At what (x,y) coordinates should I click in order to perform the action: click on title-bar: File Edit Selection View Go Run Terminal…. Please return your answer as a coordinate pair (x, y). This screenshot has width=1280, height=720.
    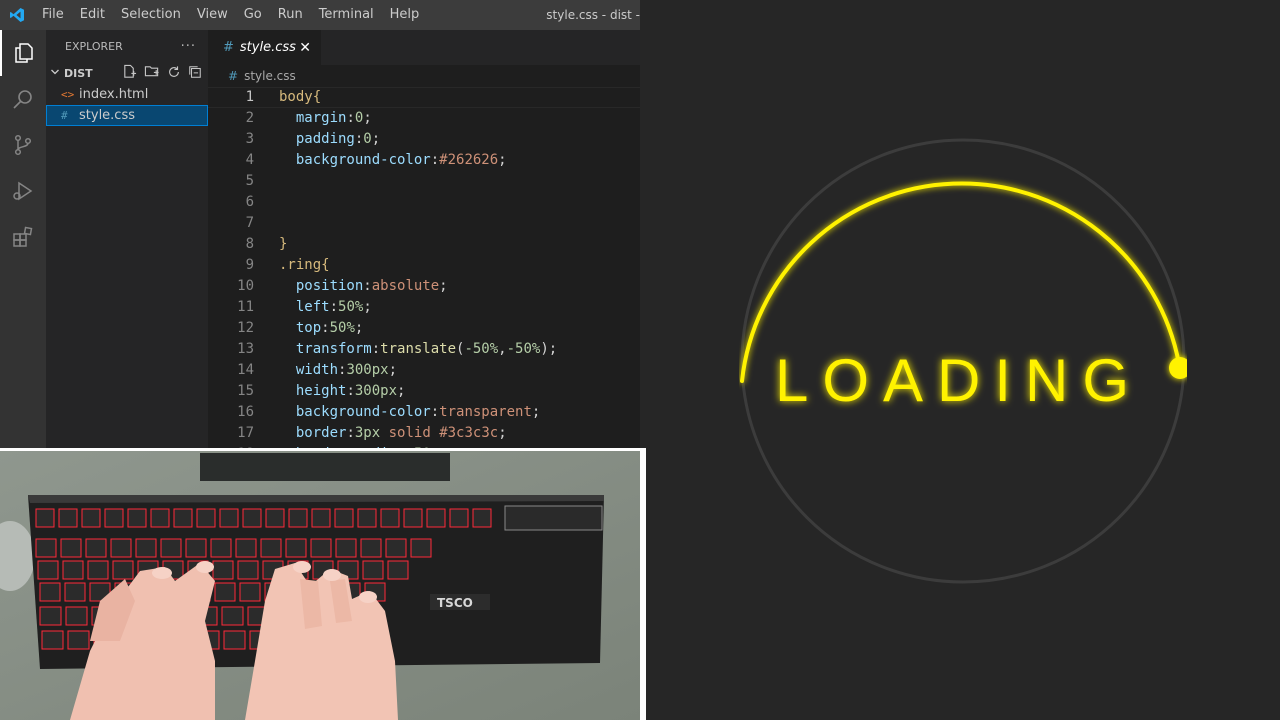
    Looking at the image, I should click on (320, 15).